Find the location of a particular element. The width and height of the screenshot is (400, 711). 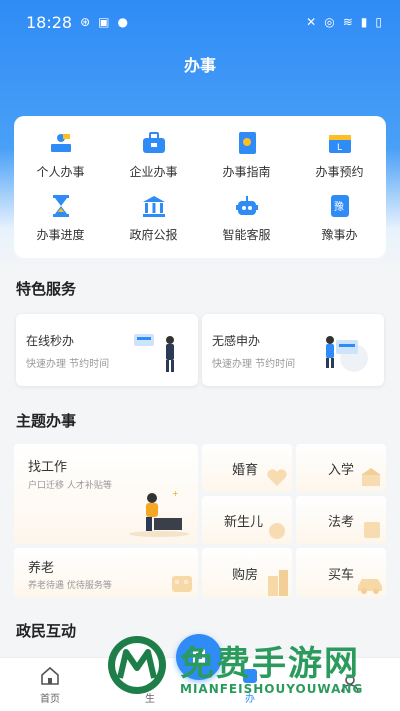

guide-book-icon is located at coordinates (247, 143).